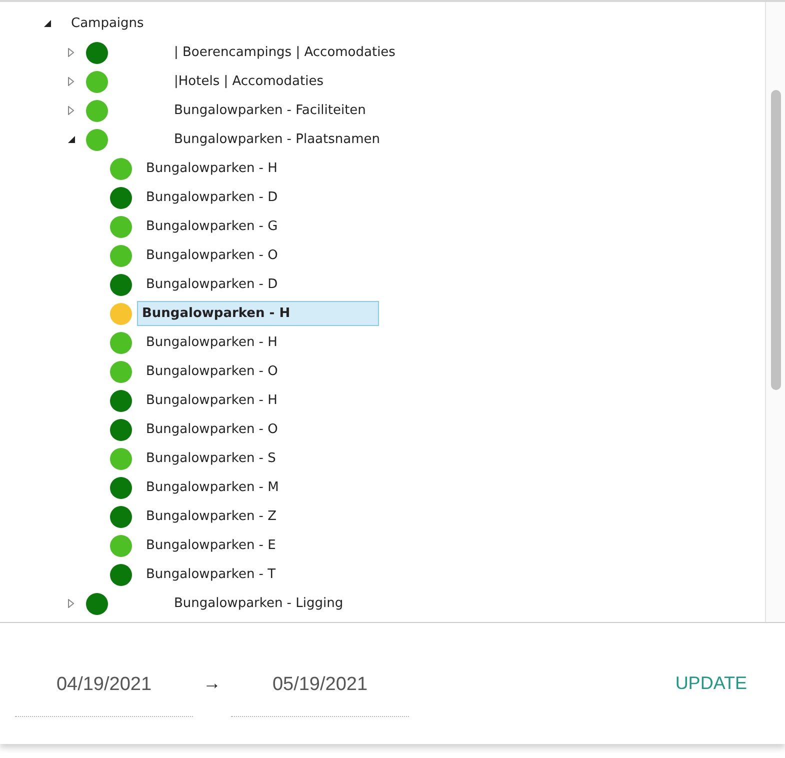 This screenshot has width=785, height=758. Describe the element at coordinates (258, 603) in the screenshot. I see `tree-item: Bungalowparken - Ligging` at that location.